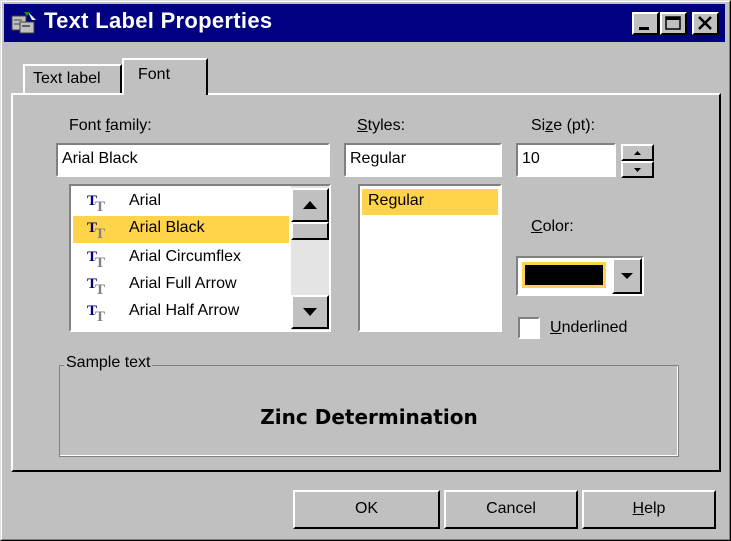 This screenshot has width=731, height=541. I want to click on underlined-label-suffix: nderlined, so click(594, 327).